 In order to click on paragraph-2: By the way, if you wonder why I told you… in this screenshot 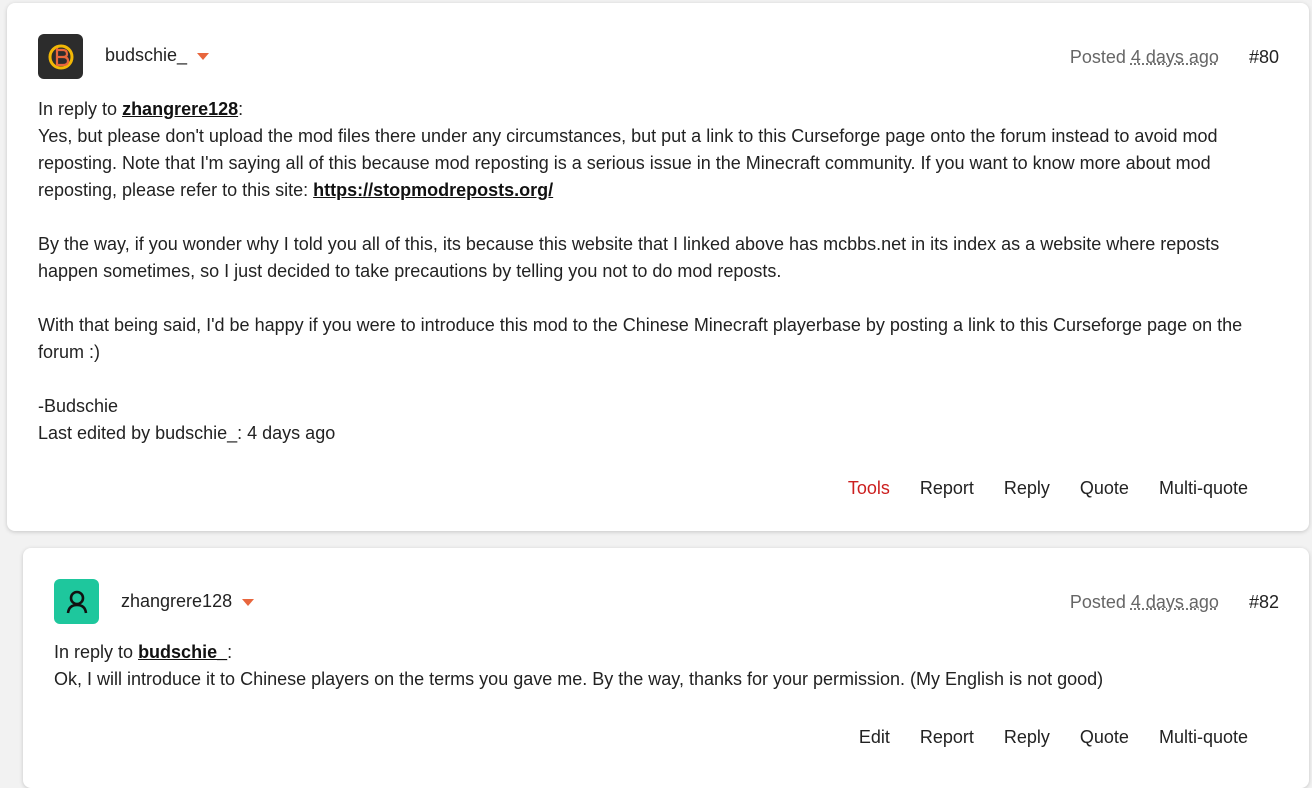, I will do `click(629, 257)`.